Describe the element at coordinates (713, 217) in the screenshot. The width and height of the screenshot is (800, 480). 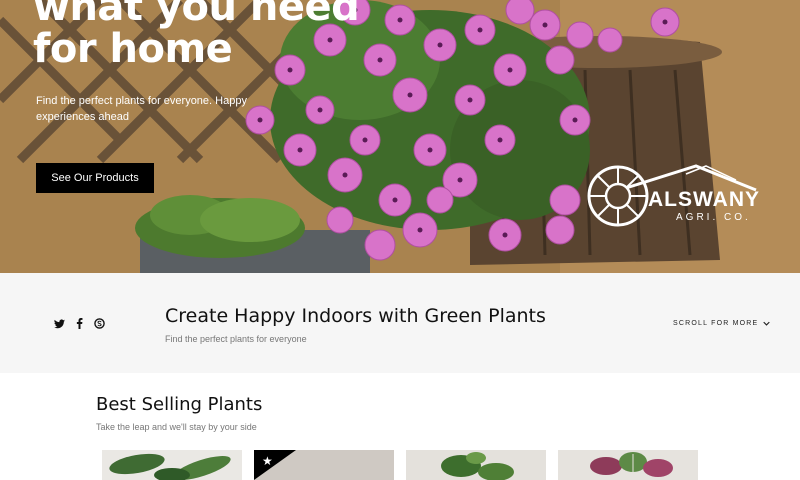
I see `logo-tagline: AGRI. CO.` at that location.